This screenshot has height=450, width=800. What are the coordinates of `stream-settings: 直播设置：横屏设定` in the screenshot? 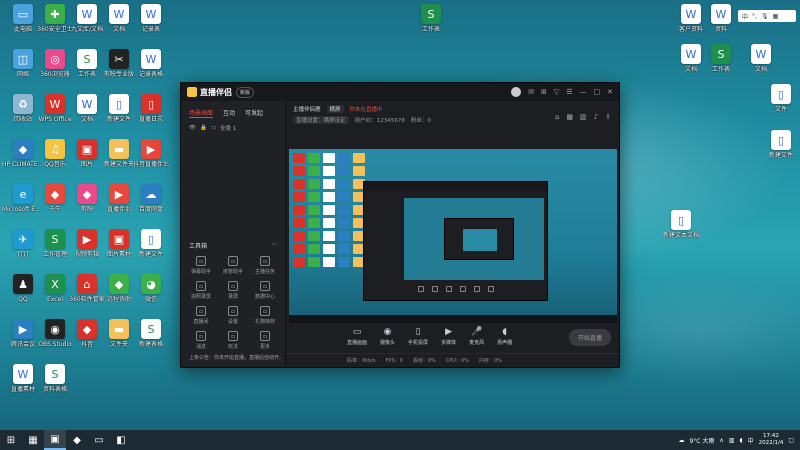 It's located at (321, 120).